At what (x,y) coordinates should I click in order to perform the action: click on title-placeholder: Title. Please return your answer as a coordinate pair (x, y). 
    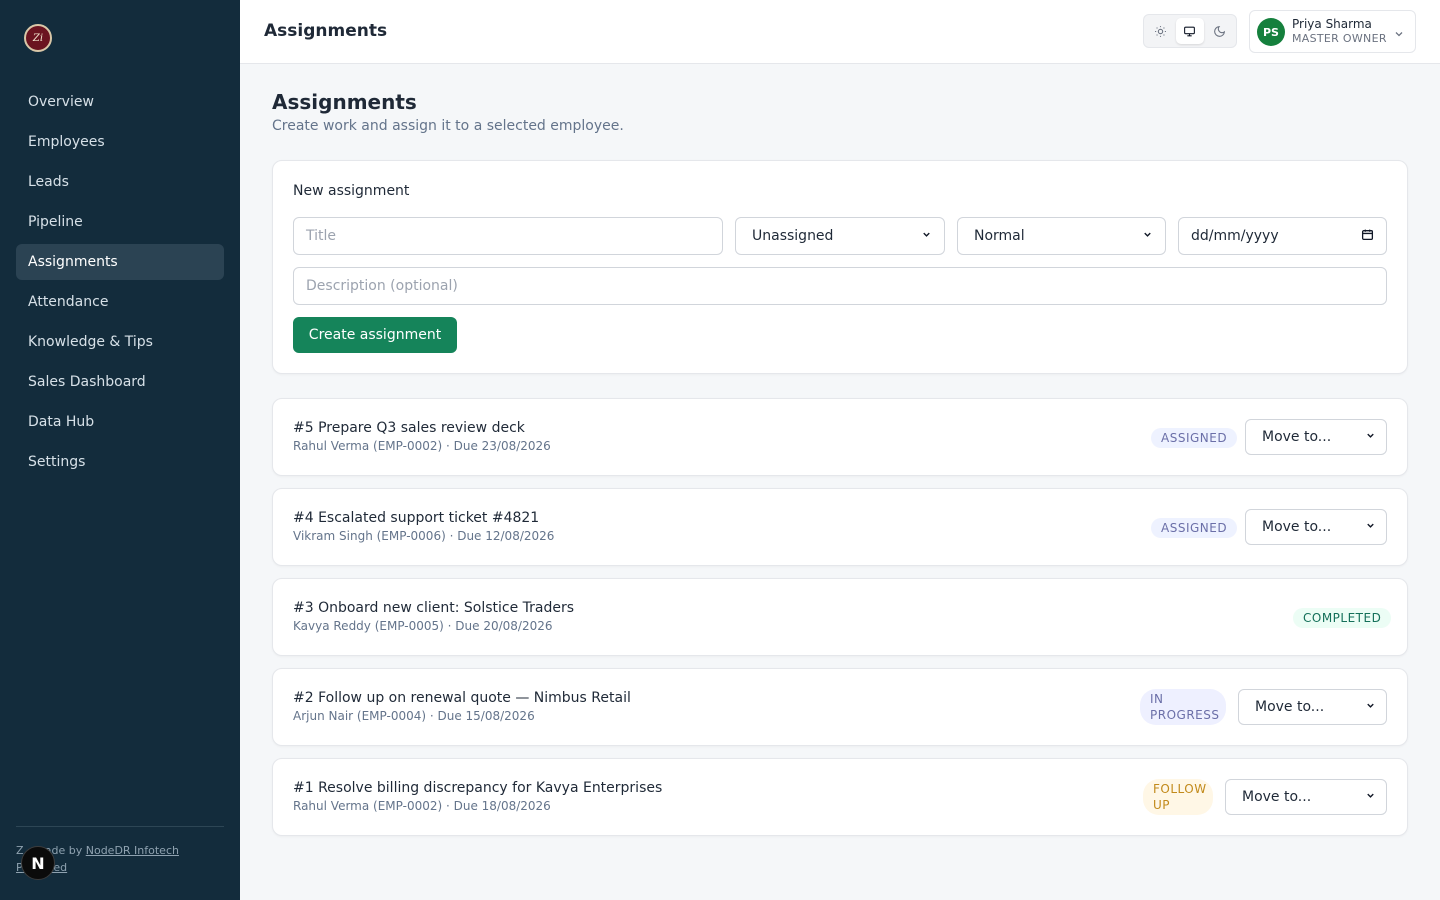
    Looking at the image, I should click on (321, 236).